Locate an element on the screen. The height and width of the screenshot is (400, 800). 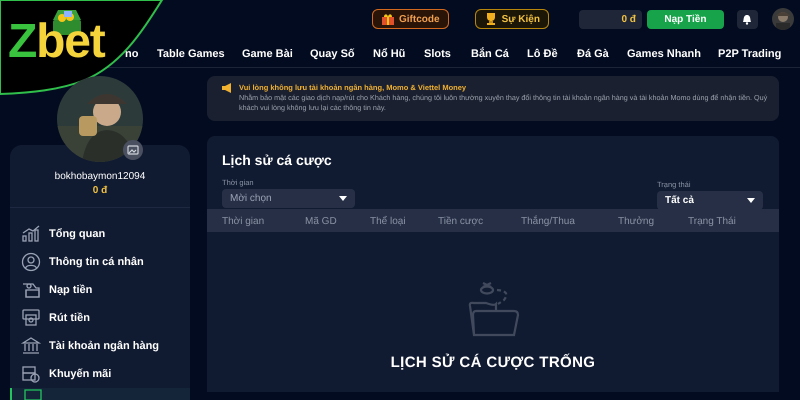
column-header: Thưởng is located at coordinates (636, 222).